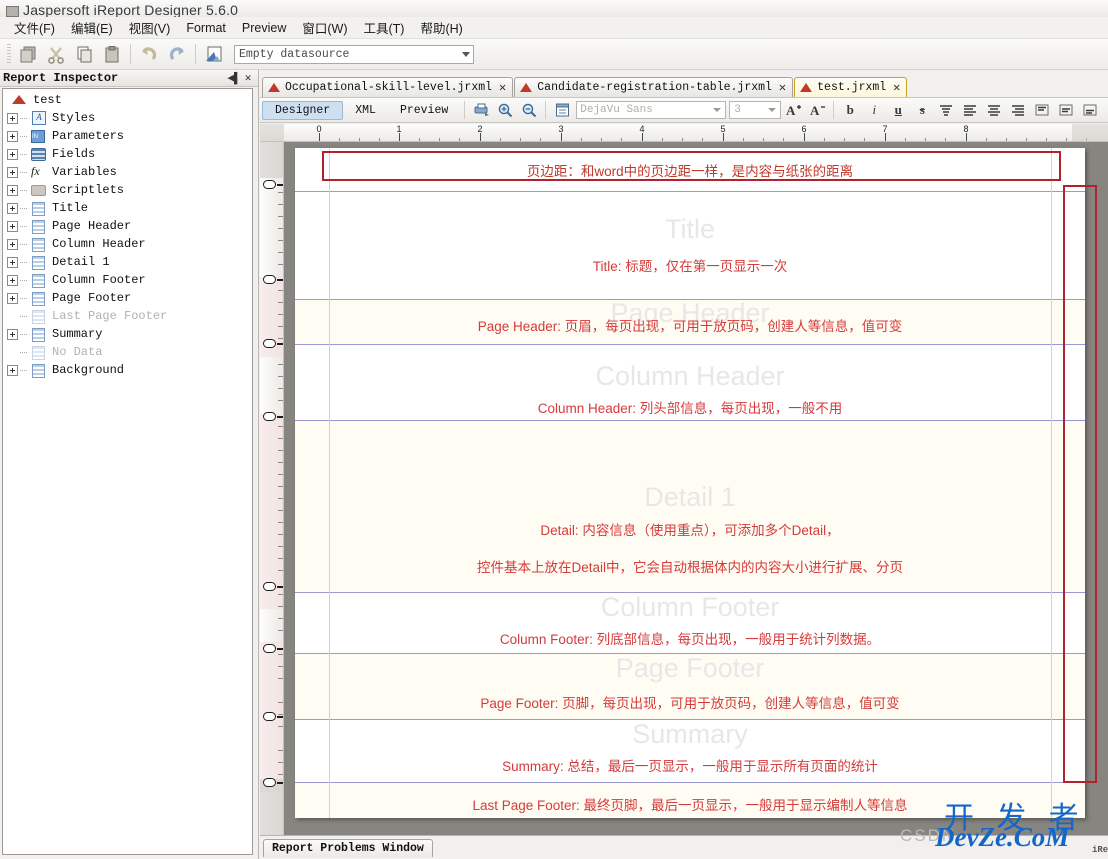  Describe the element at coordinates (354, 54) in the screenshot. I see `datasource-combo: Empty datasource` at that location.